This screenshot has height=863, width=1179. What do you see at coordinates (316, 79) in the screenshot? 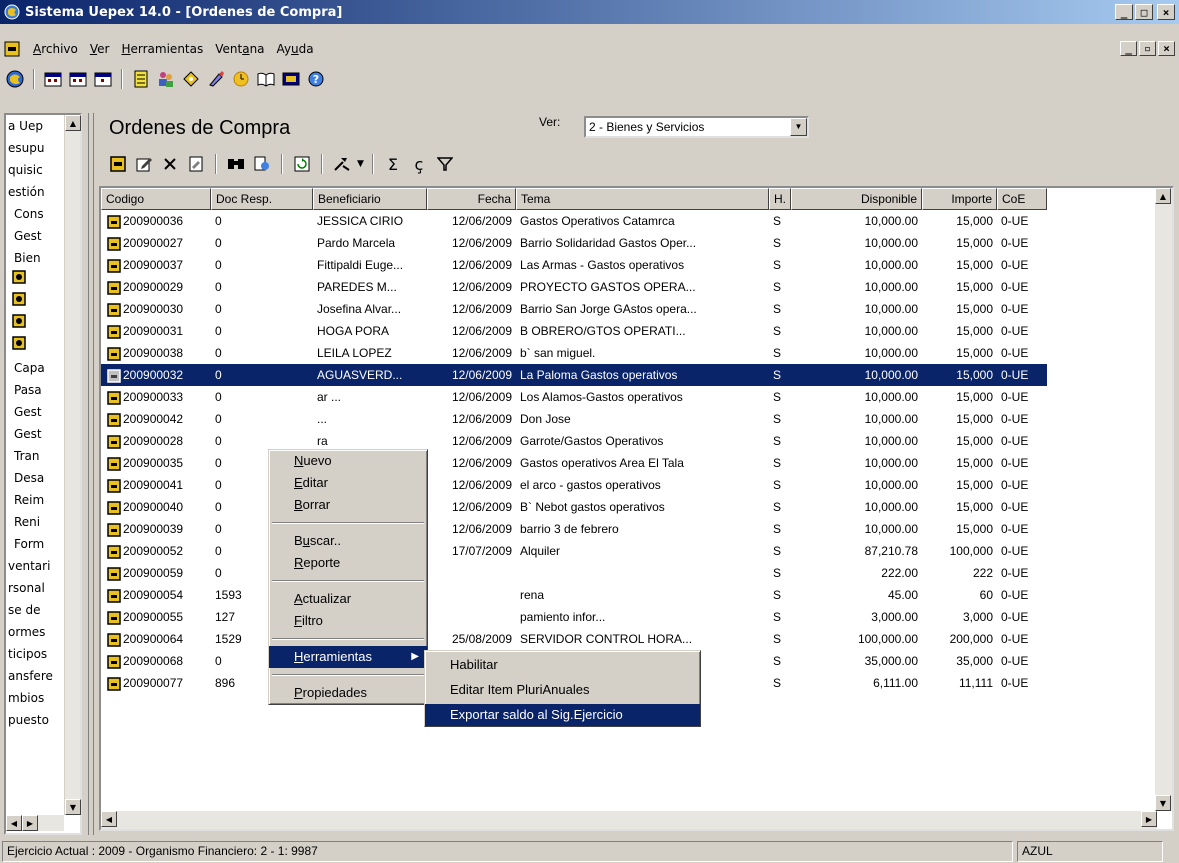
I see `help-icon: ?` at bounding box center [316, 79].